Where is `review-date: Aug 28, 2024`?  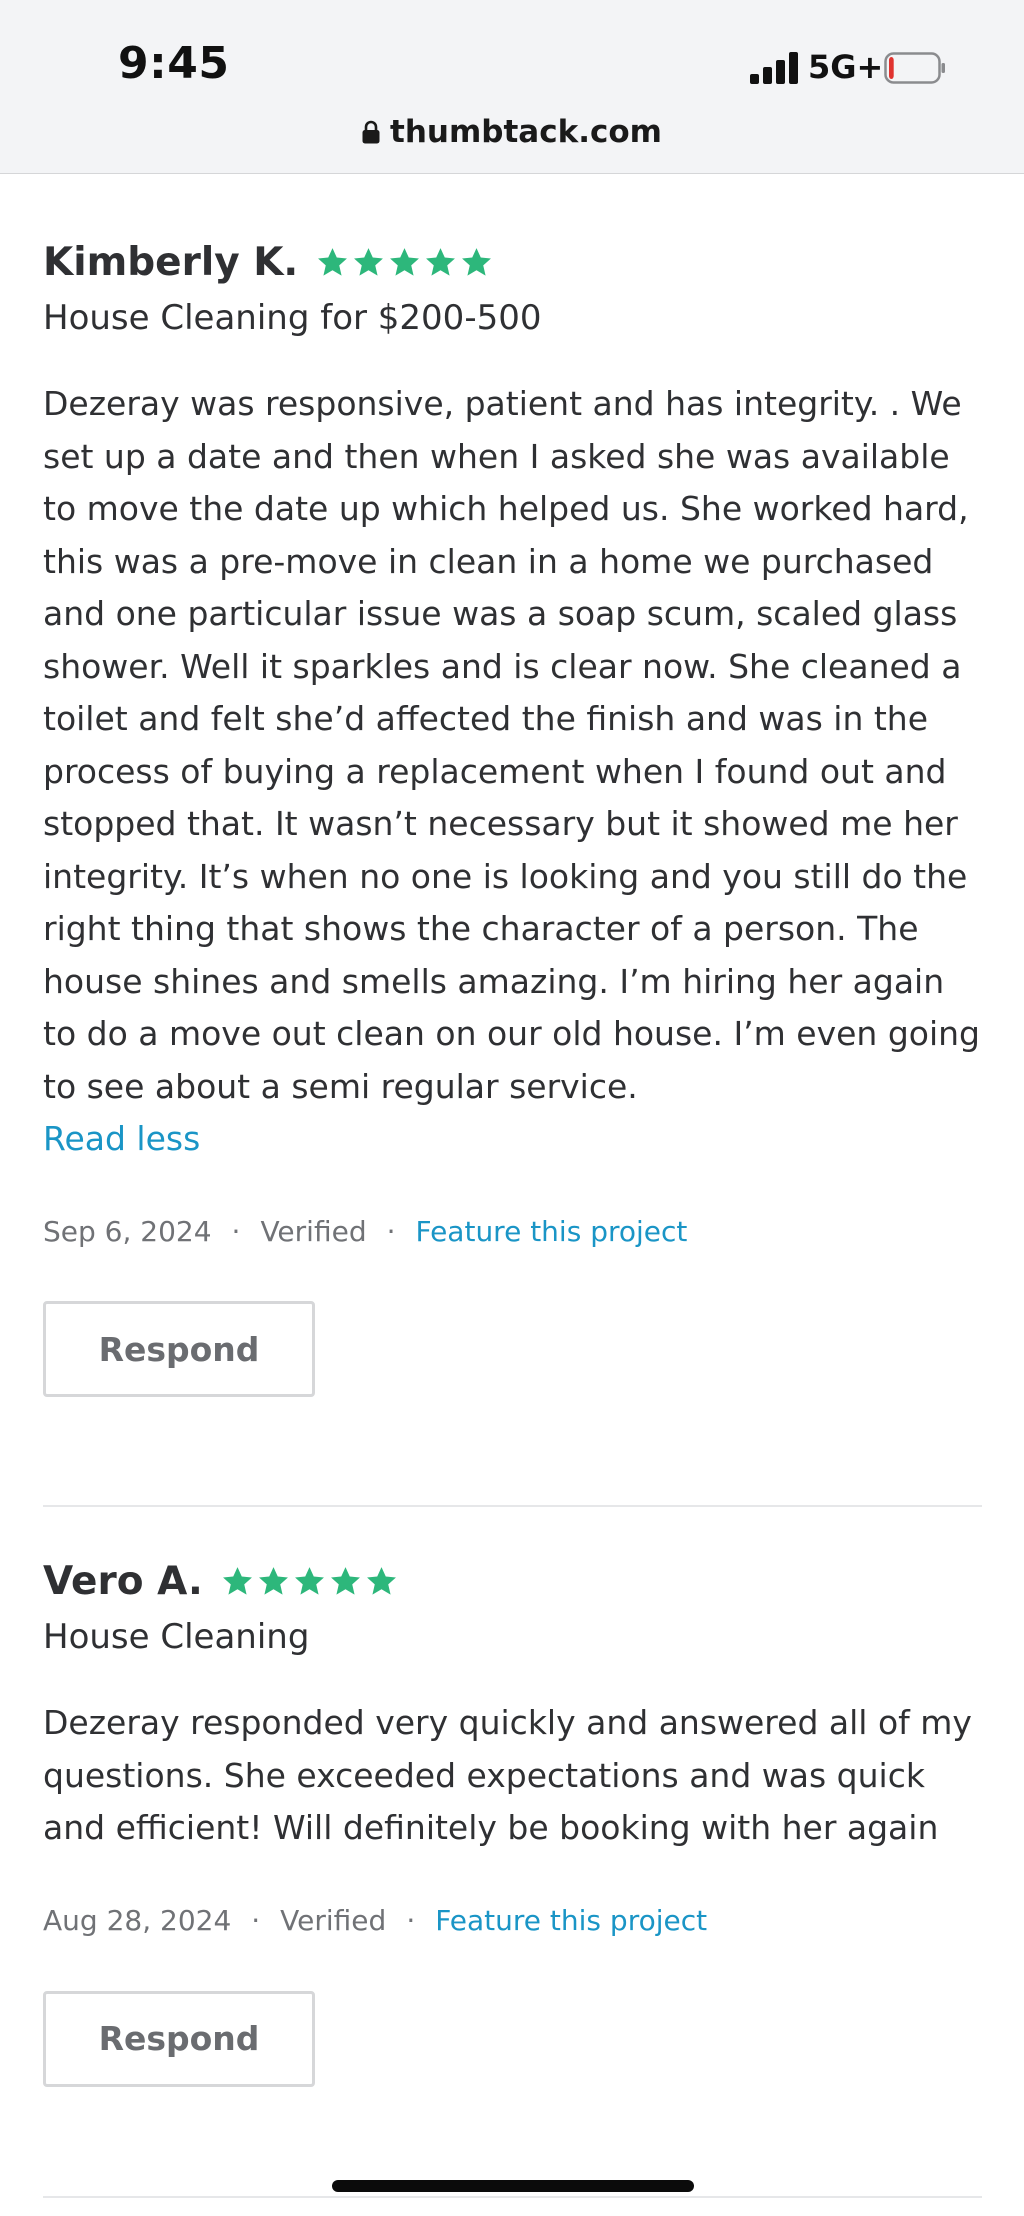
review-date: Aug 28, 2024 is located at coordinates (137, 1920).